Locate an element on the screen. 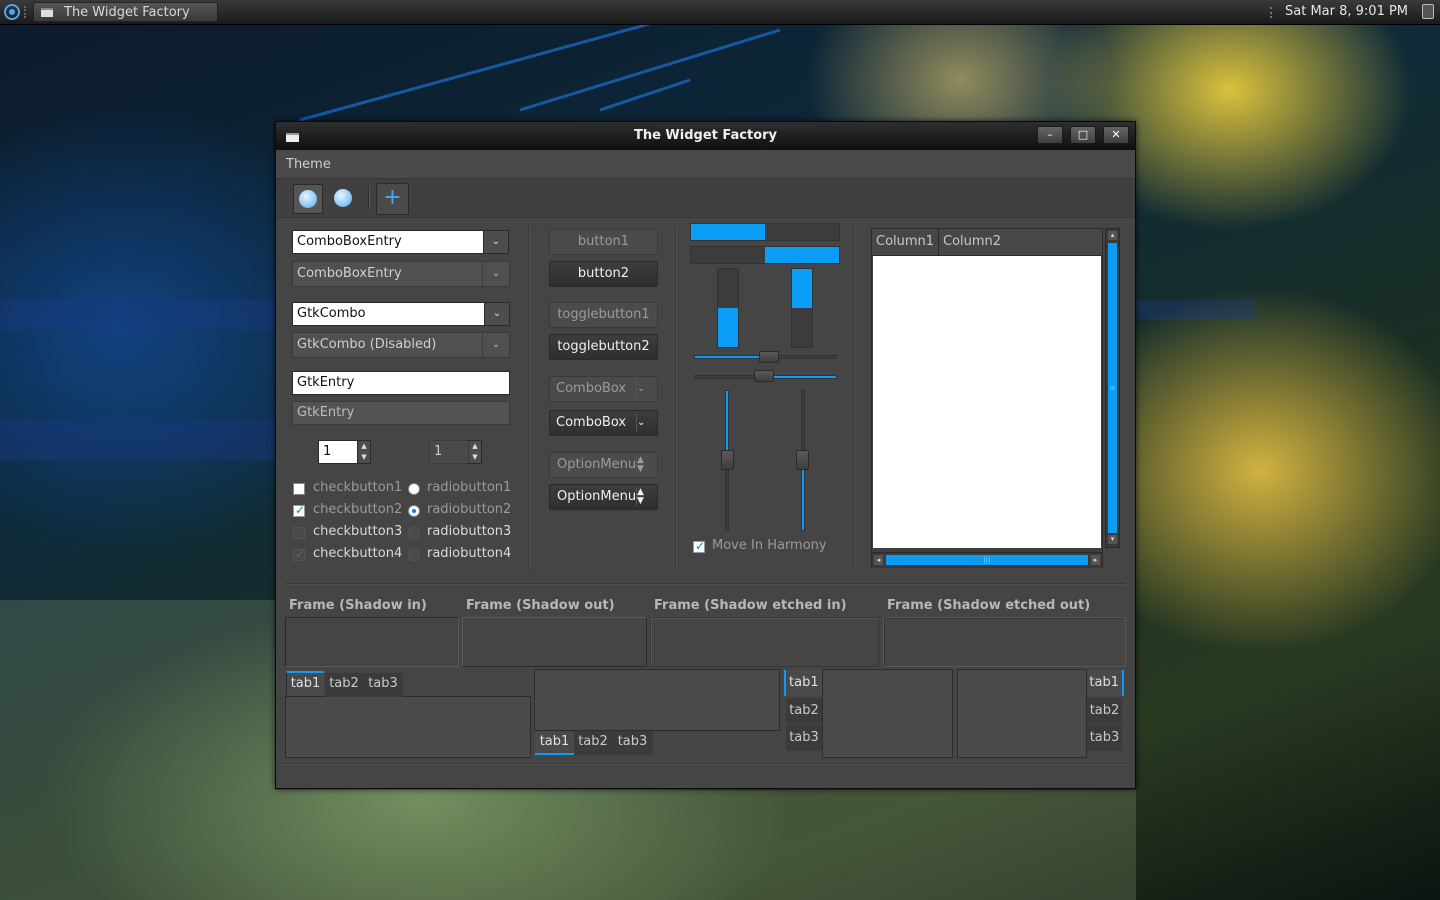 The height and width of the screenshot is (900, 1440). optionmenu: OptionMenu ▲ ▼ is located at coordinates (603, 497).